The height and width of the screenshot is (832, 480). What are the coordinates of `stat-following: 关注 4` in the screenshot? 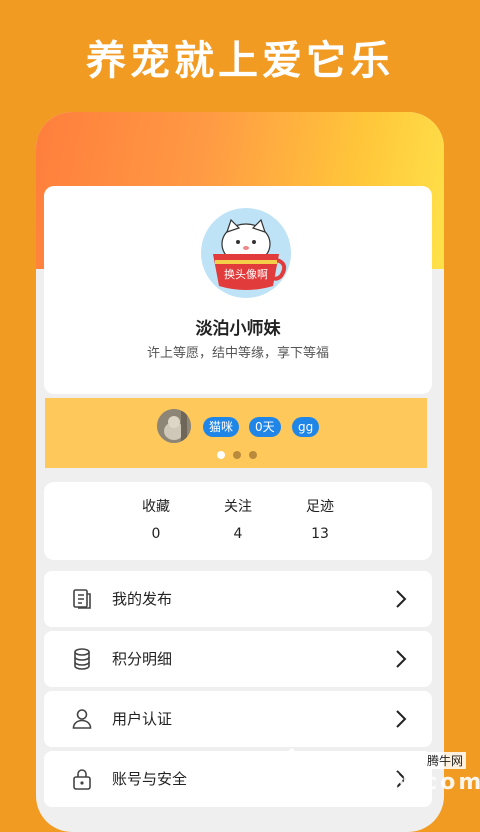 It's located at (238, 519).